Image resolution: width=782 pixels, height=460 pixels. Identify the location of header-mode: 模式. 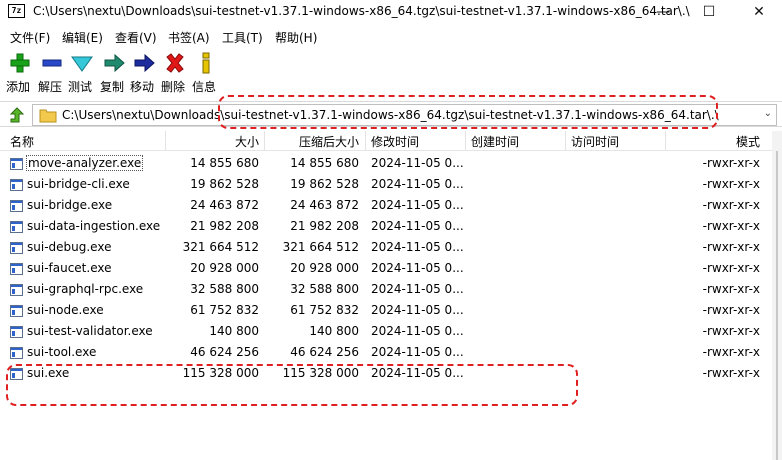
(748, 141).